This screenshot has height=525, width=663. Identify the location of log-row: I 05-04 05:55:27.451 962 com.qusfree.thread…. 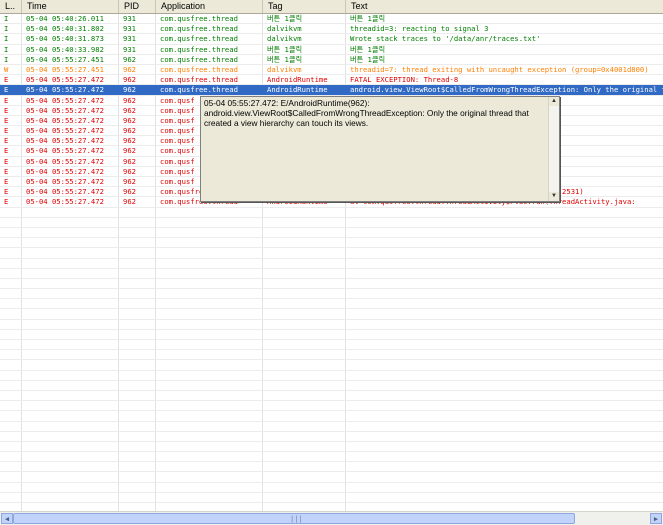
(331, 60).